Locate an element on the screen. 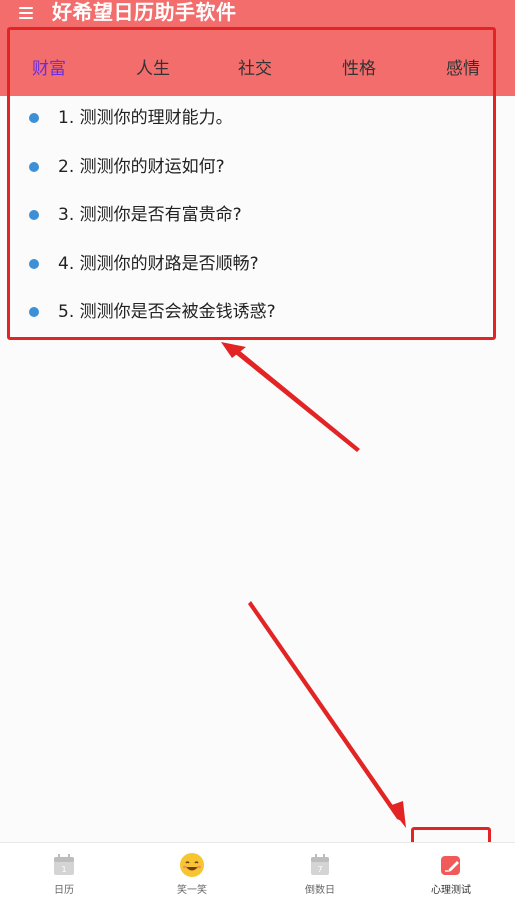 The height and width of the screenshot is (905, 515). annotation-arrow-down-head is located at coordinates (397, 814).